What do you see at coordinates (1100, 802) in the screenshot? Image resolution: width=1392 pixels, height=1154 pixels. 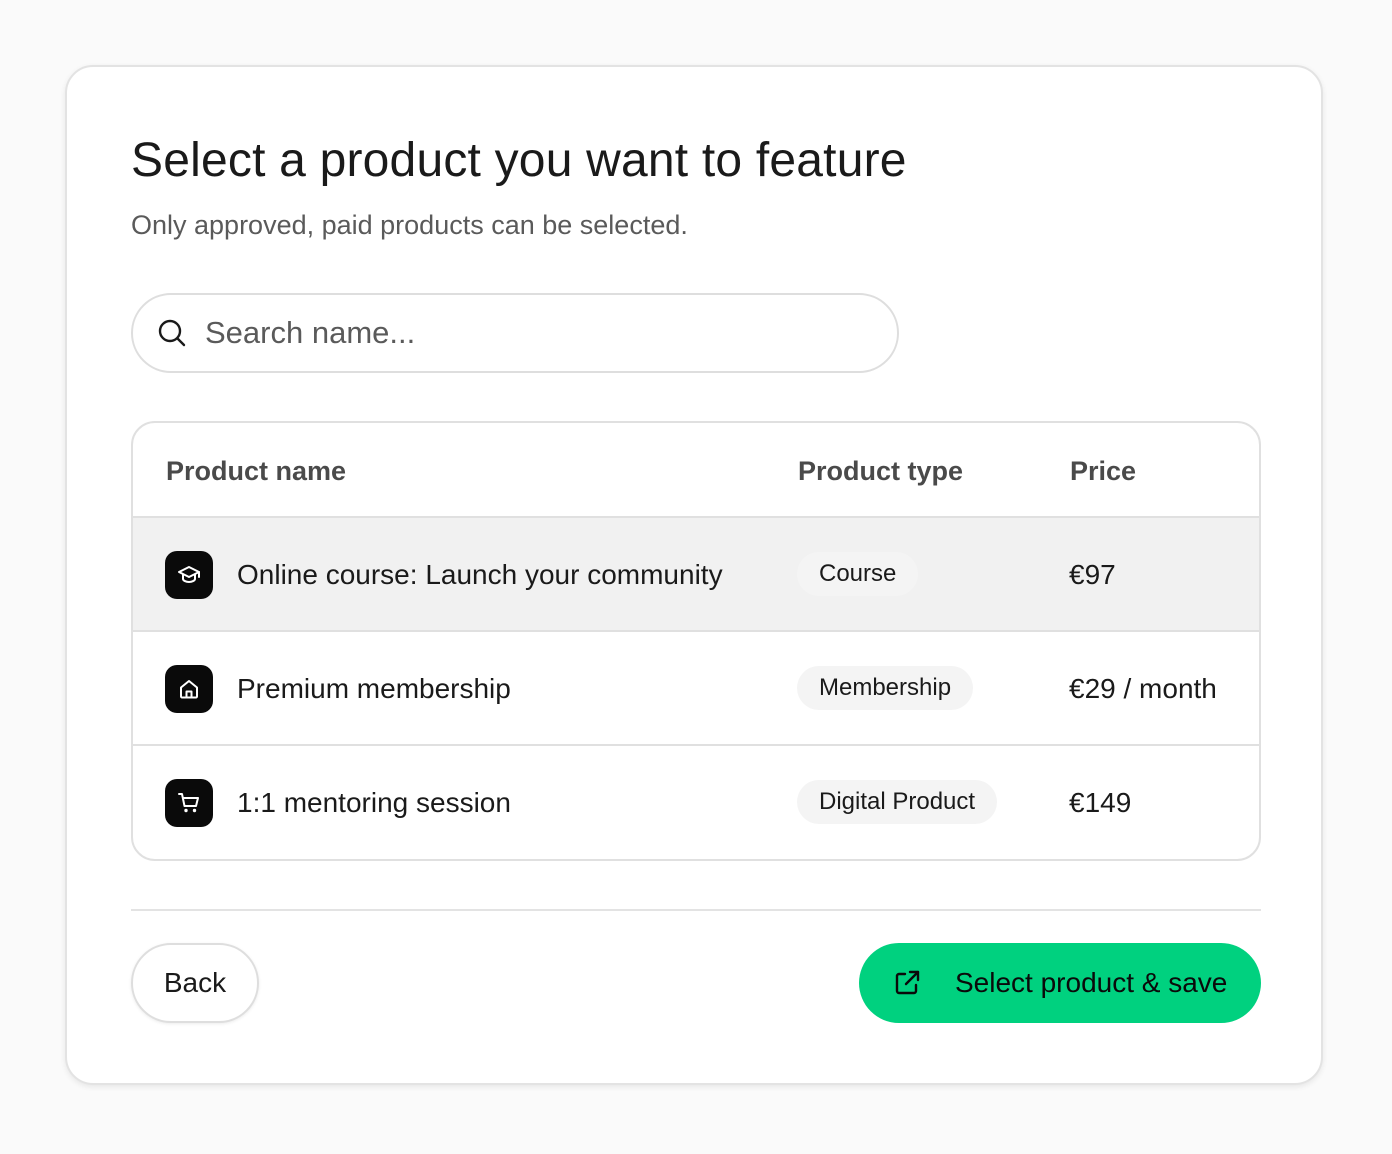 I see `product-price: €149` at bounding box center [1100, 802].